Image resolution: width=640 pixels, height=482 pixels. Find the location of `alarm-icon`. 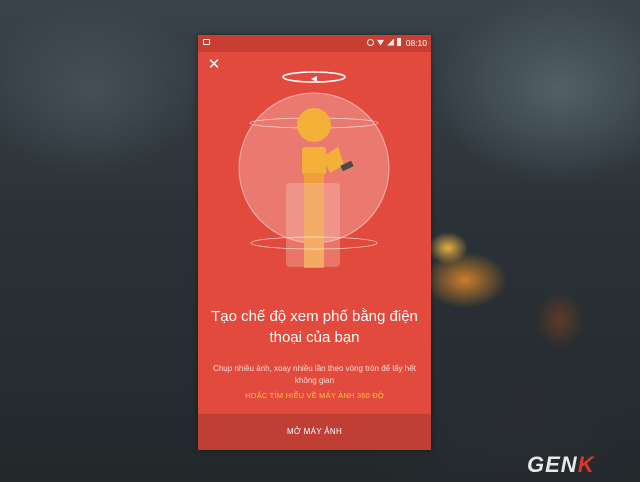

alarm-icon is located at coordinates (370, 42).